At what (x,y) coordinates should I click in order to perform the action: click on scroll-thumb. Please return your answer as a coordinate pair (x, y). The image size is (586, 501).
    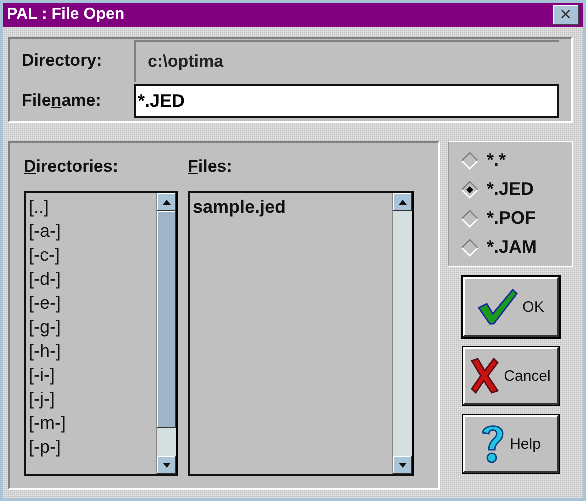
    Looking at the image, I should click on (166, 319).